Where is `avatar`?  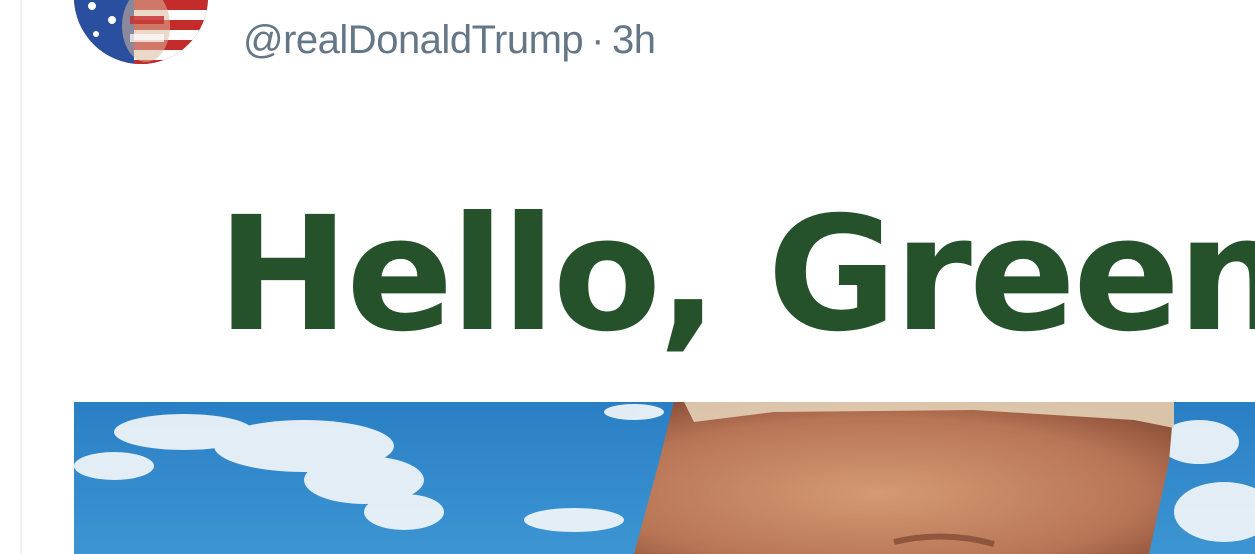 avatar is located at coordinates (141, 32).